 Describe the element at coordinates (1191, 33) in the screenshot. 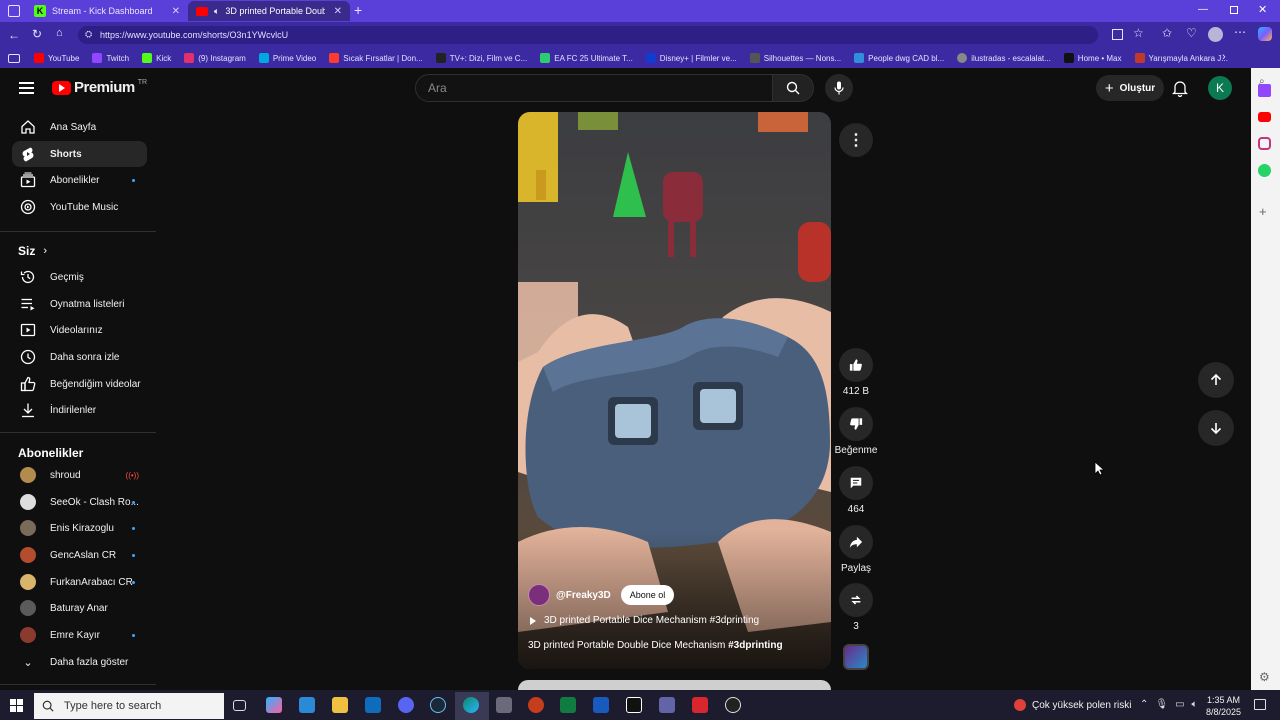

I see `browser-essentials-icon: ♡` at that location.